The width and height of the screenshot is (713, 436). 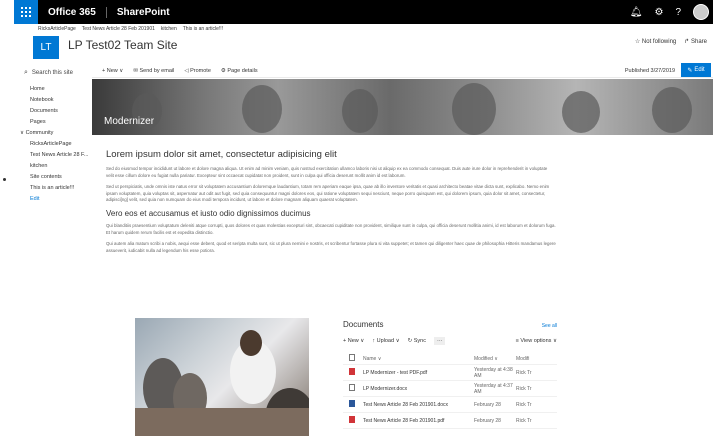 I want to click on sync-label: Sync, so click(x=419, y=341).